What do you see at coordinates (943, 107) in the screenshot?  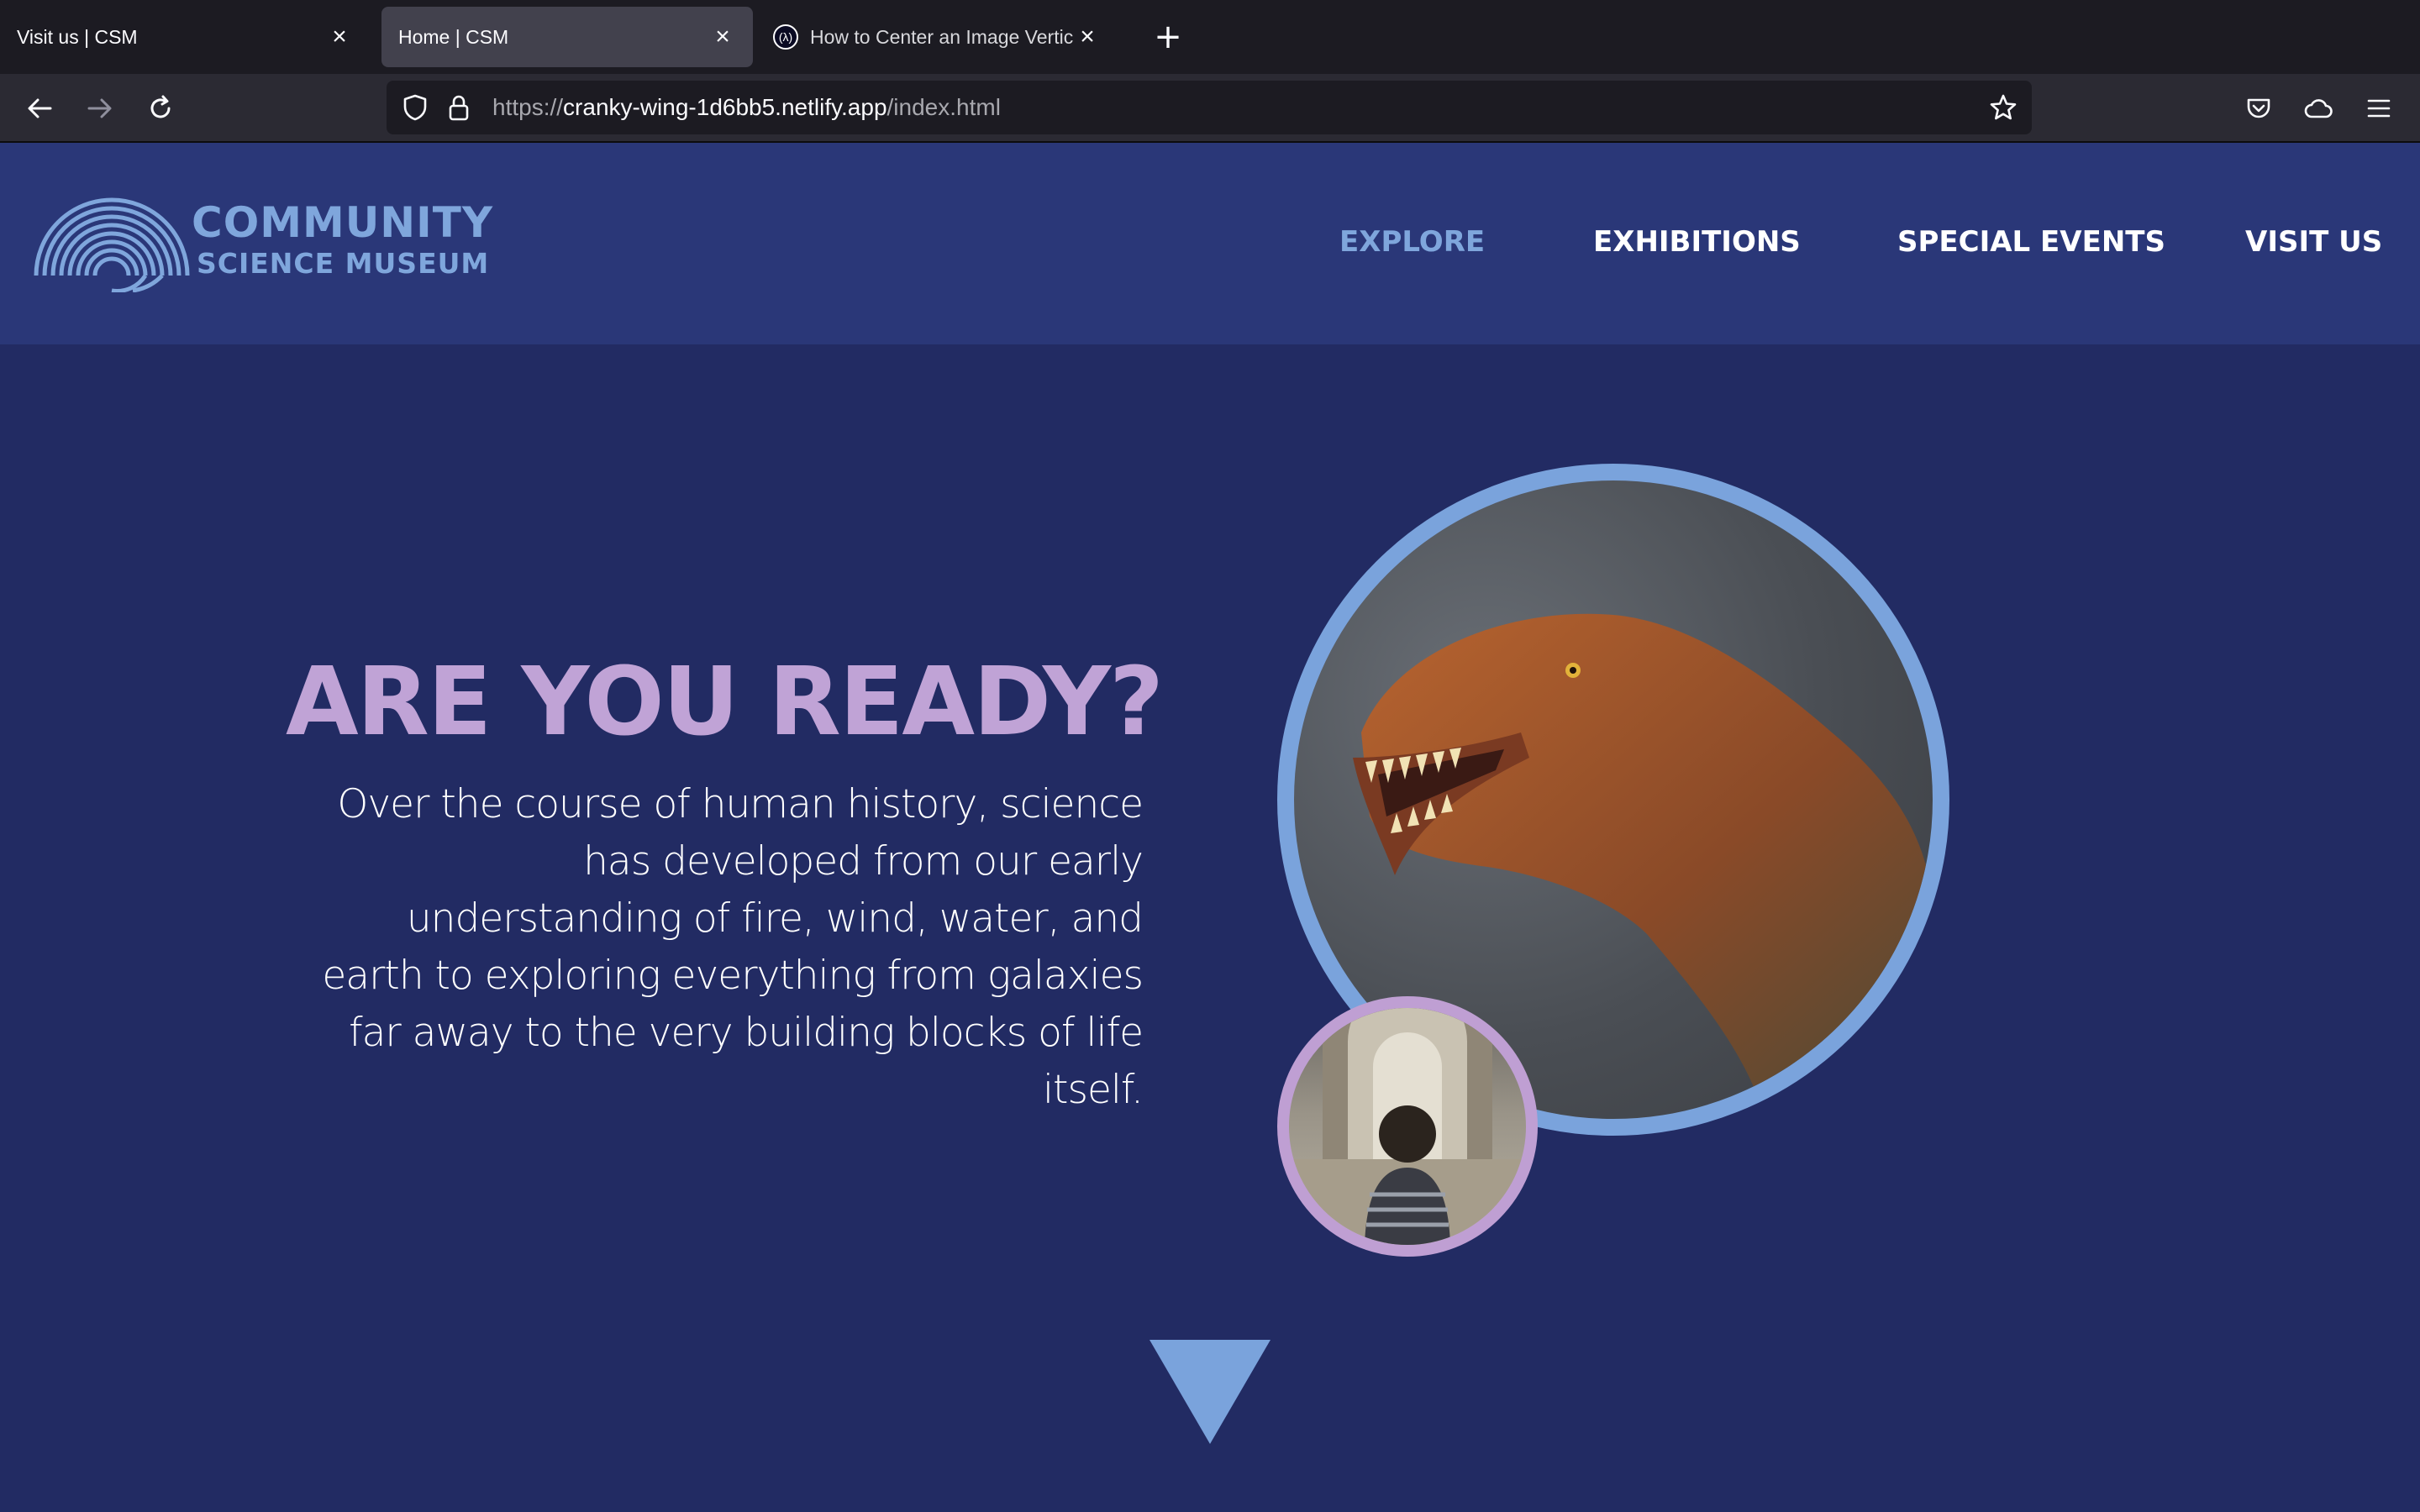 I see `url-path: /index.html` at bounding box center [943, 107].